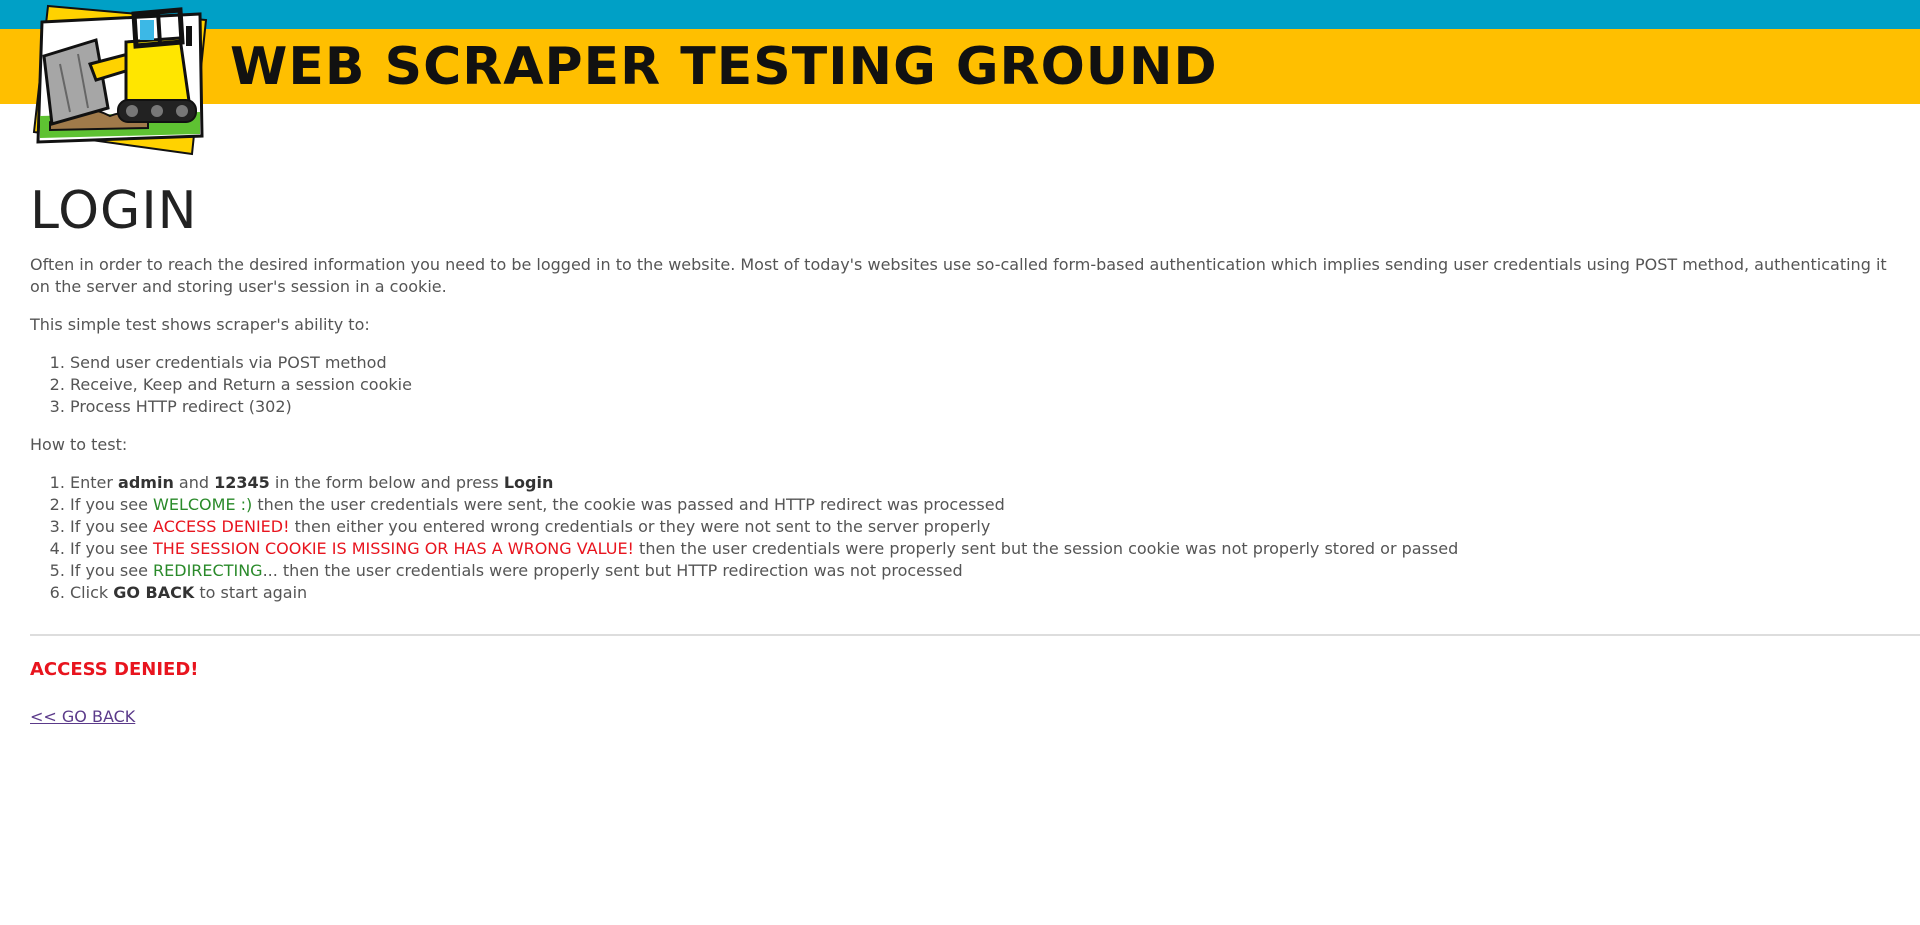 The width and height of the screenshot is (1920, 925). Describe the element at coordinates (82, 716) in the screenshot. I see `go-back-link: << GO BACK` at that location.